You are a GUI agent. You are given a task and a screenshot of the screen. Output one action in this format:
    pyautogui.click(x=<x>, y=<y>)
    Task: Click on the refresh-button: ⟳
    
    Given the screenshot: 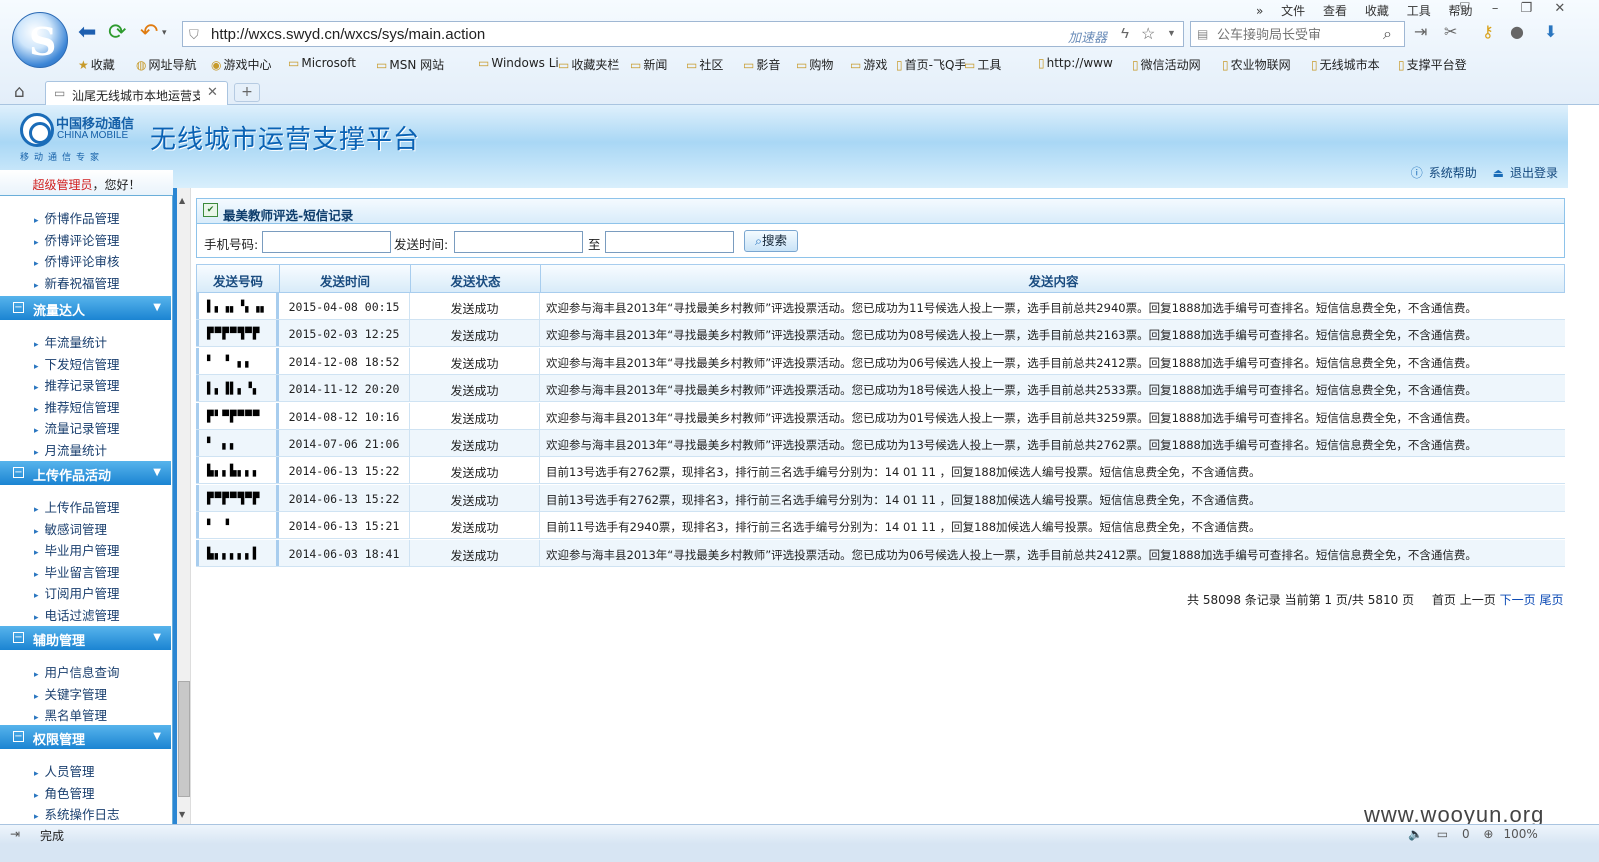 What is the action you would take?
    pyautogui.click(x=117, y=33)
    